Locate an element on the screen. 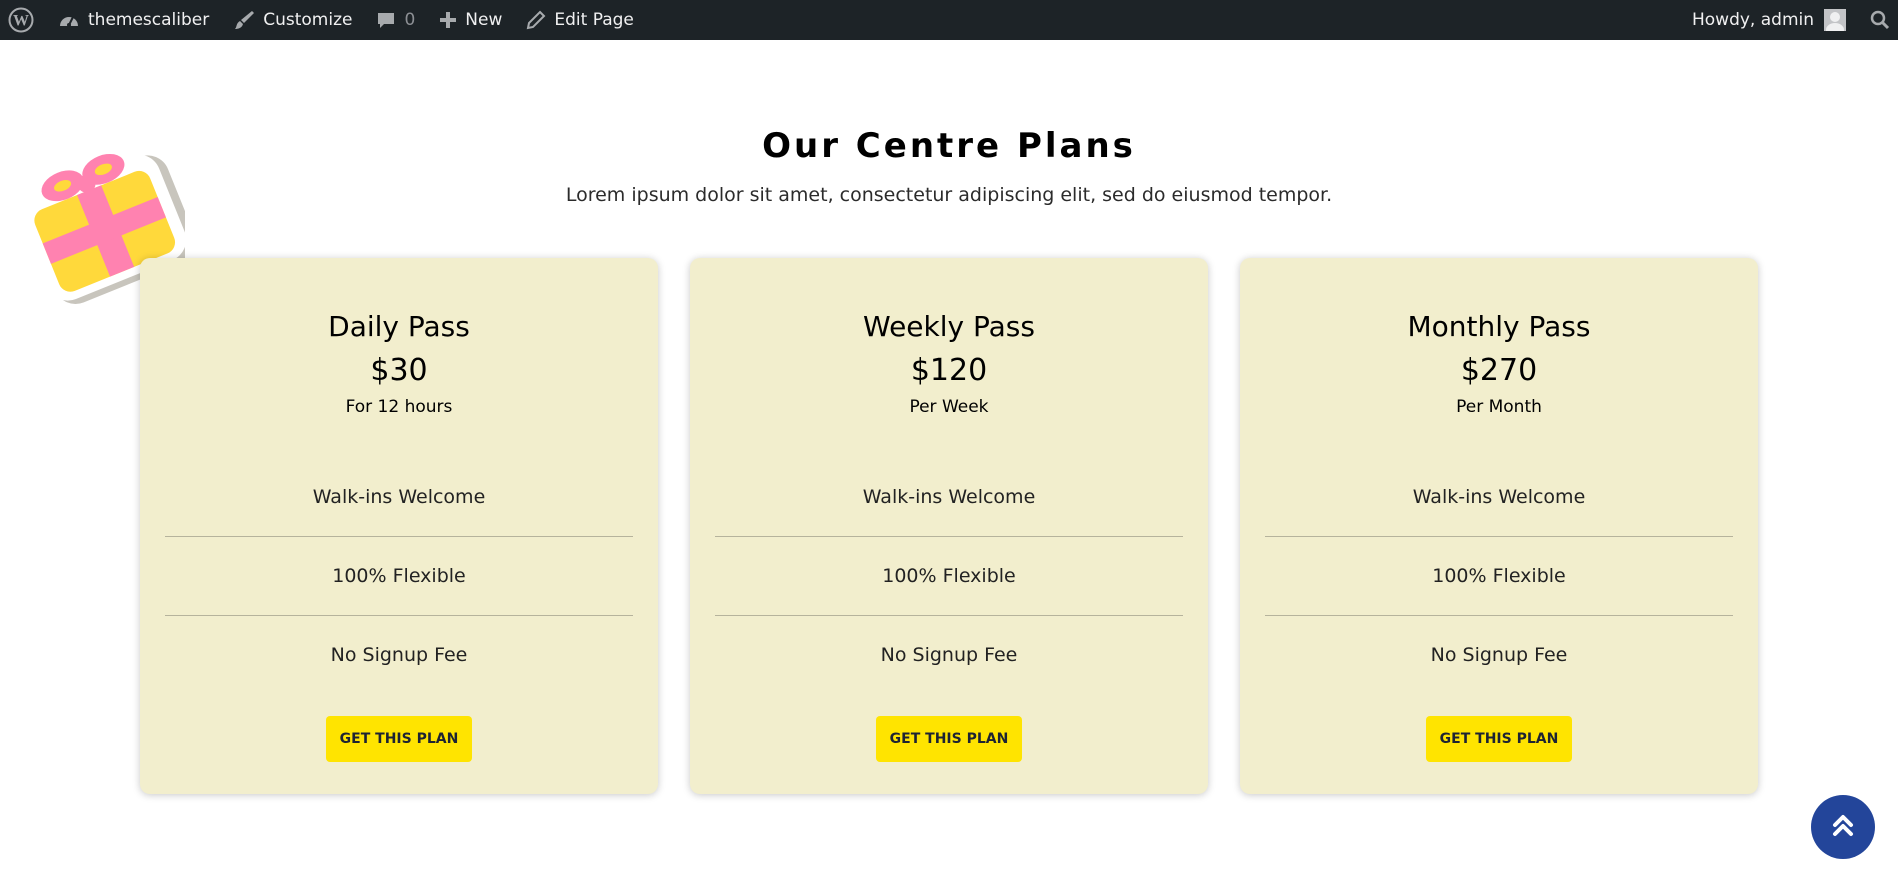  double-chevron-up-icon is located at coordinates (1843, 827).